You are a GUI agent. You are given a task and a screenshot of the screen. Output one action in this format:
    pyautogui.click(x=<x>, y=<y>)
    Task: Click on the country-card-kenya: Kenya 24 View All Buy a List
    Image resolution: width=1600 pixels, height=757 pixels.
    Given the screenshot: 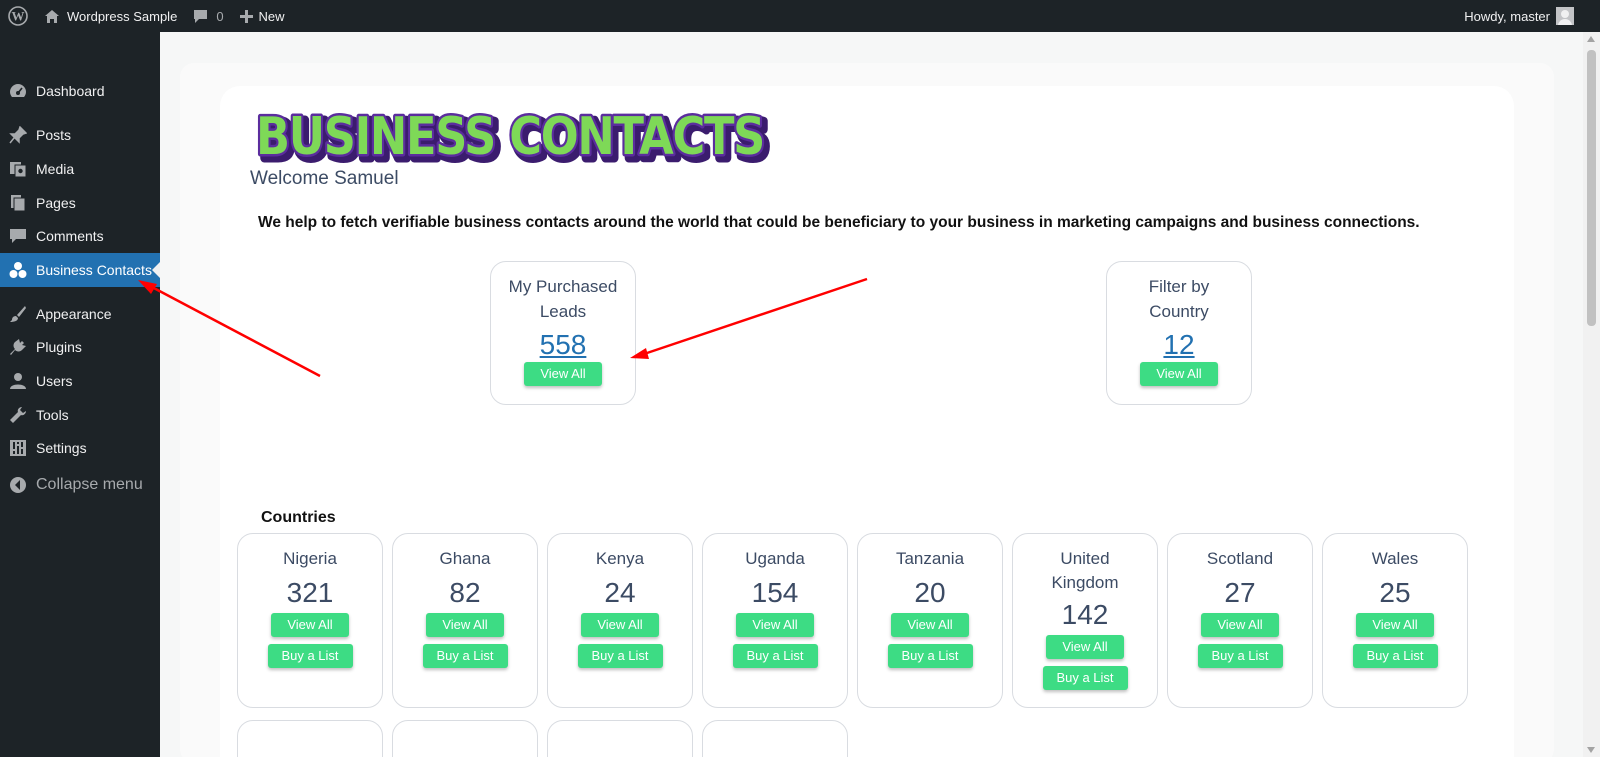 What is the action you would take?
    pyautogui.click(x=620, y=620)
    